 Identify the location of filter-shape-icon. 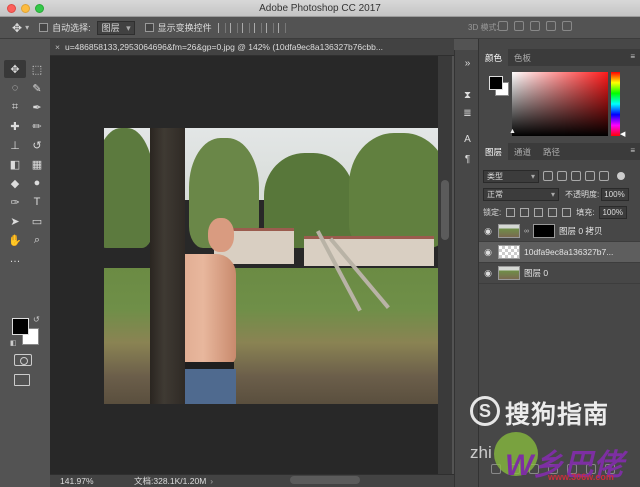
(590, 176).